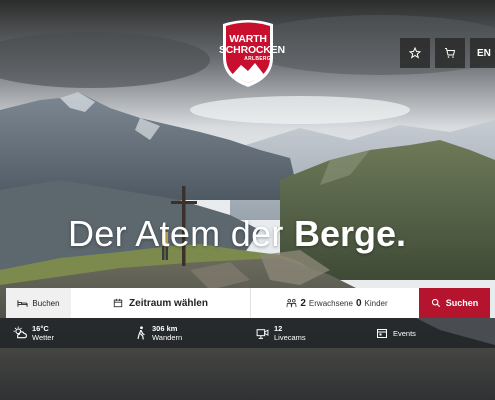 This screenshot has width=495, height=400. What do you see at coordinates (257, 59) in the screenshot?
I see `logo-line-3: ARLBERG` at bounding box center [257, 59].